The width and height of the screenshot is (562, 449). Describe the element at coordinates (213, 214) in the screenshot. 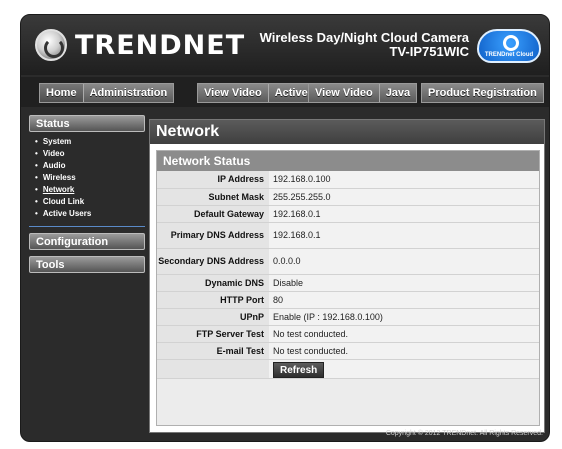

I see `row-label: Default Gateway` at that location.